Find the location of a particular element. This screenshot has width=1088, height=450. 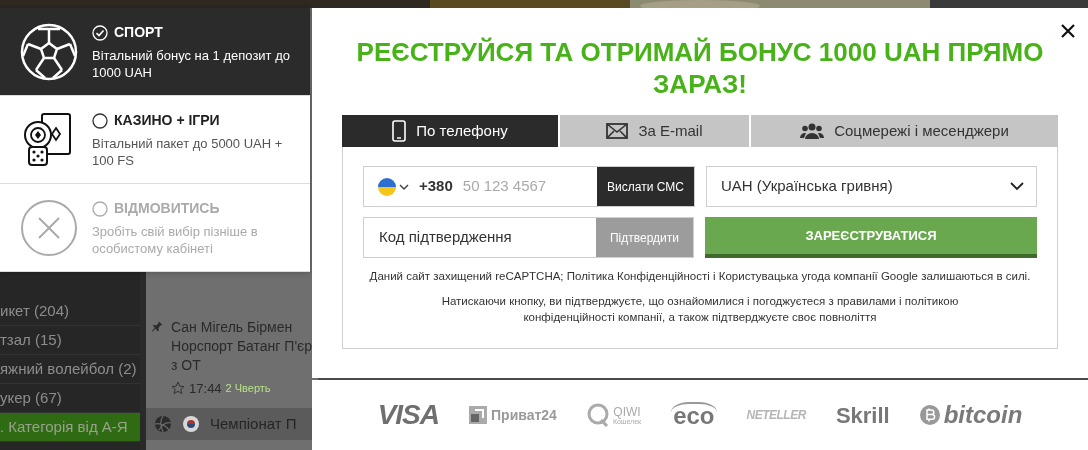

payment-logo: VISA is located at coordinates (408, 415).